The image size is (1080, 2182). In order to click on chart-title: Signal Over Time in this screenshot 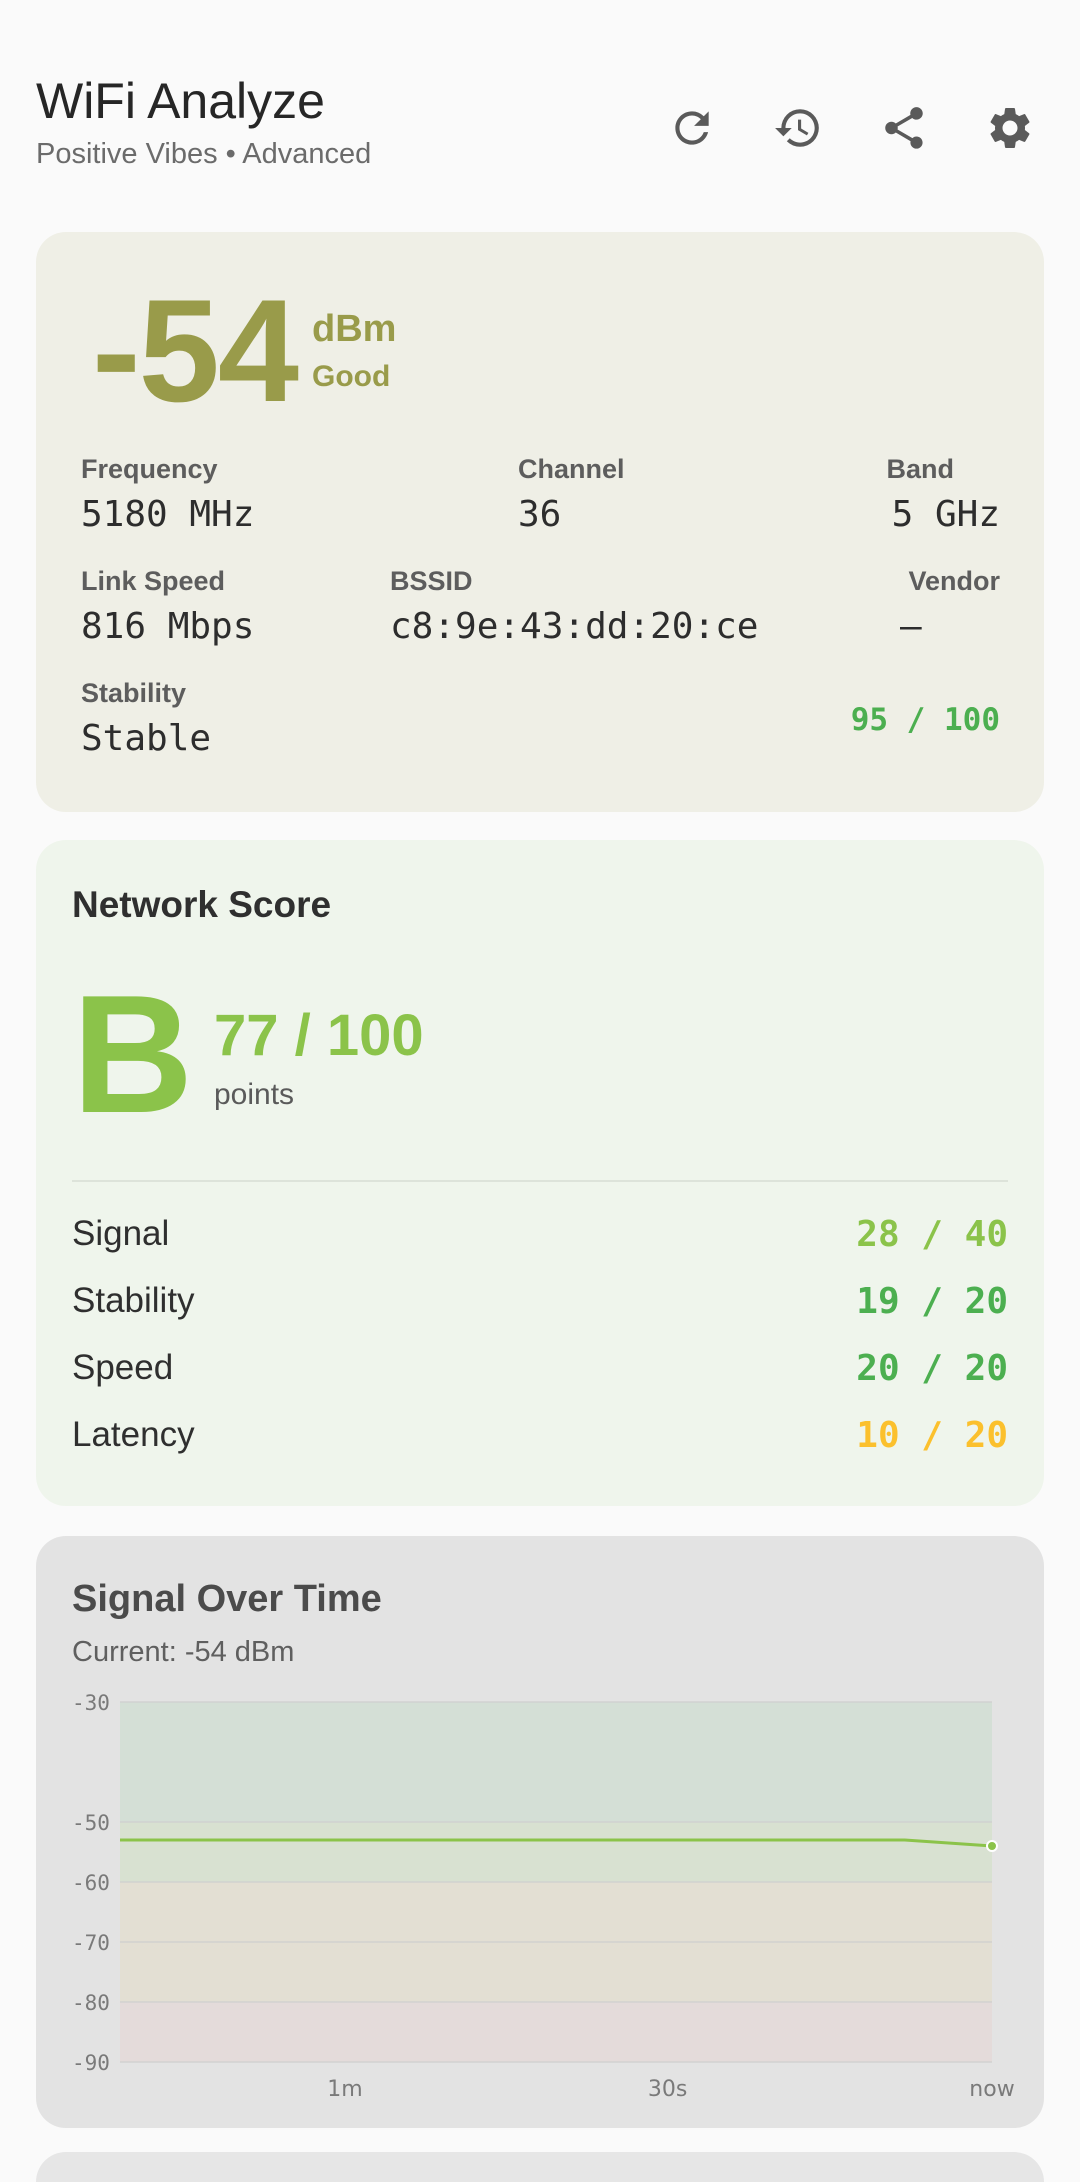, I will do `click(227, 1599)`.